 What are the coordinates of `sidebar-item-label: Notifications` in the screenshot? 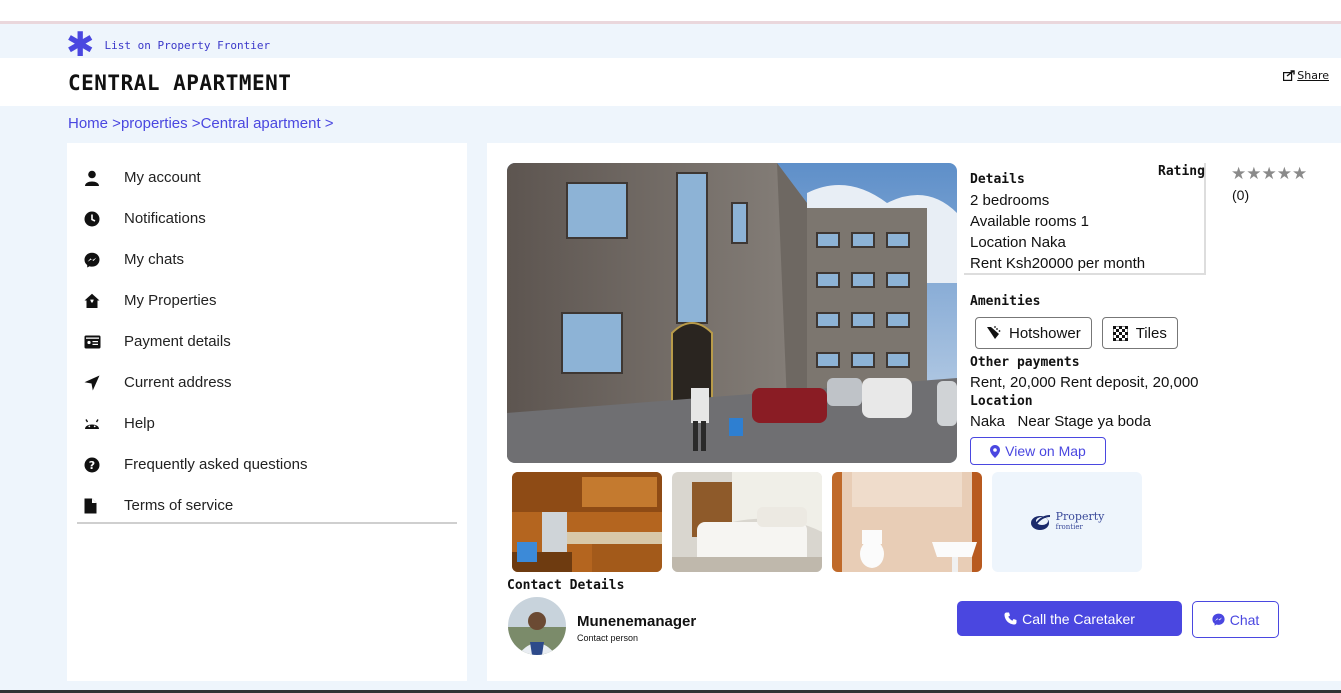 It's located at (165, 218).